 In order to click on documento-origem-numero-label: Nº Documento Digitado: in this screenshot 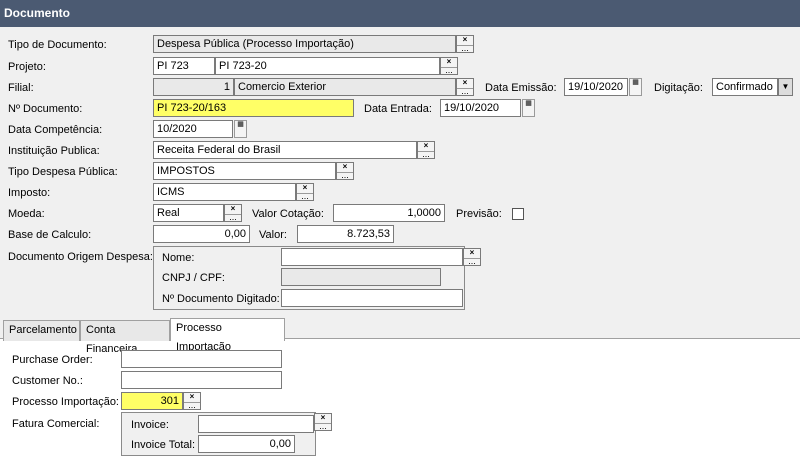, I will do `click(221, 299)`.